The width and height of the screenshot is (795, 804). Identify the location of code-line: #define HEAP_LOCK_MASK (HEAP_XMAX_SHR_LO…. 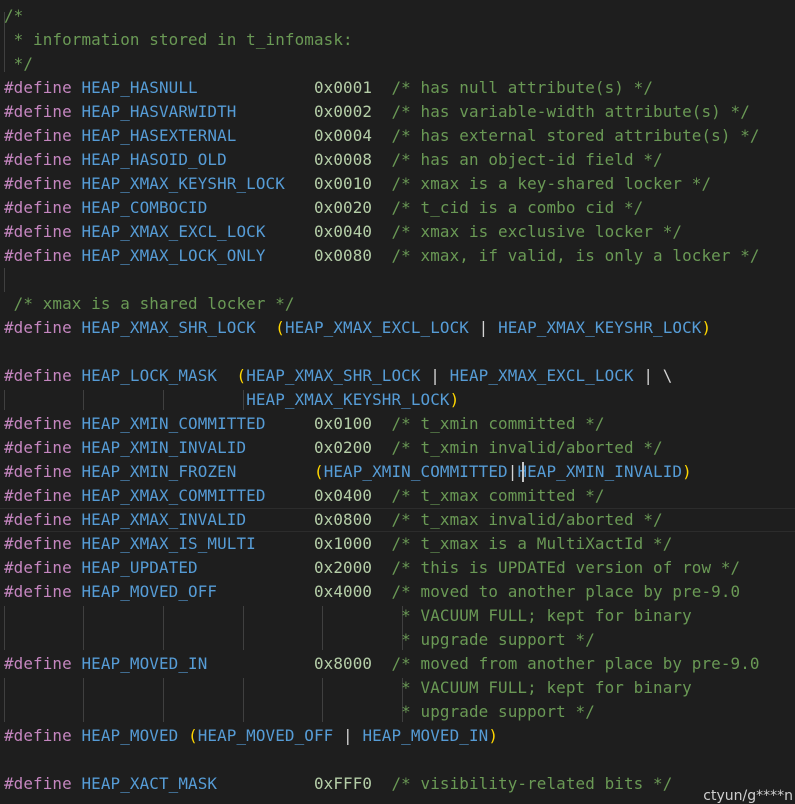
(338, 376).